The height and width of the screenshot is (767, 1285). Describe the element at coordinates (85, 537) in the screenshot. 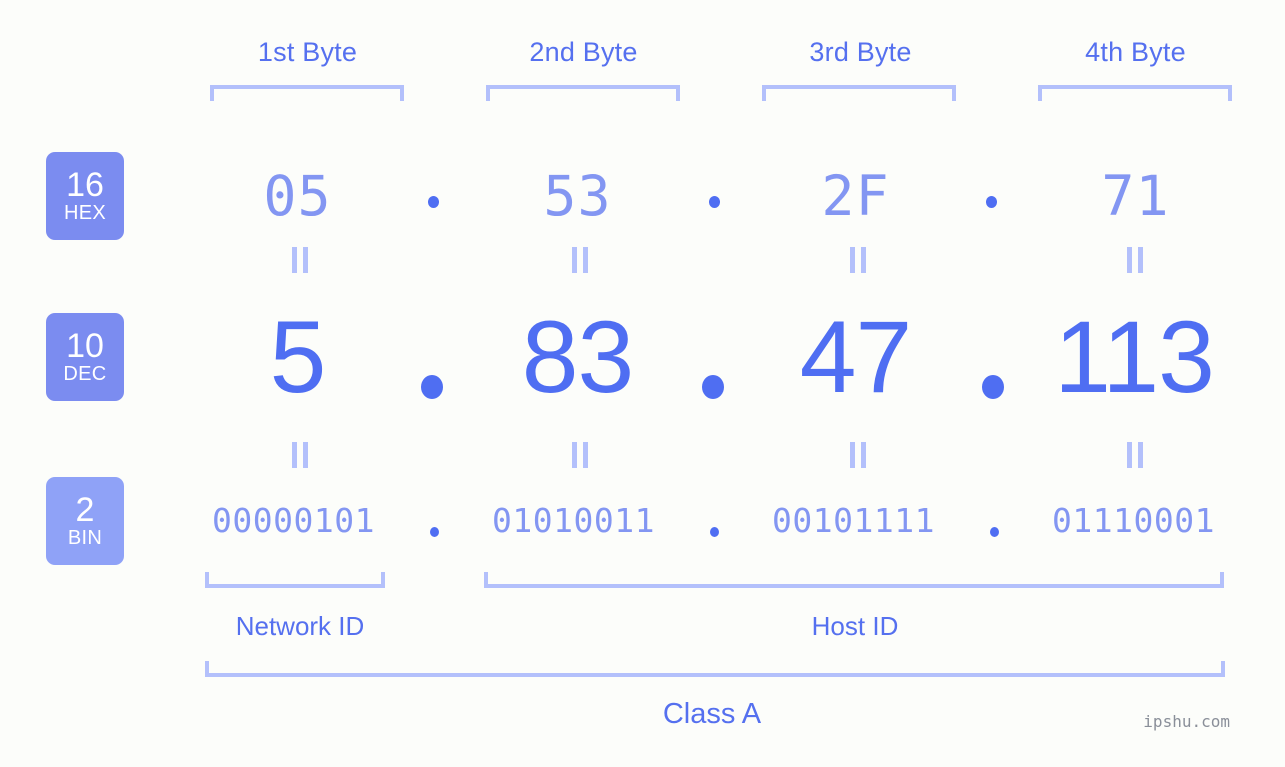

I see `base-badge-bin-name: BIN` at that location.